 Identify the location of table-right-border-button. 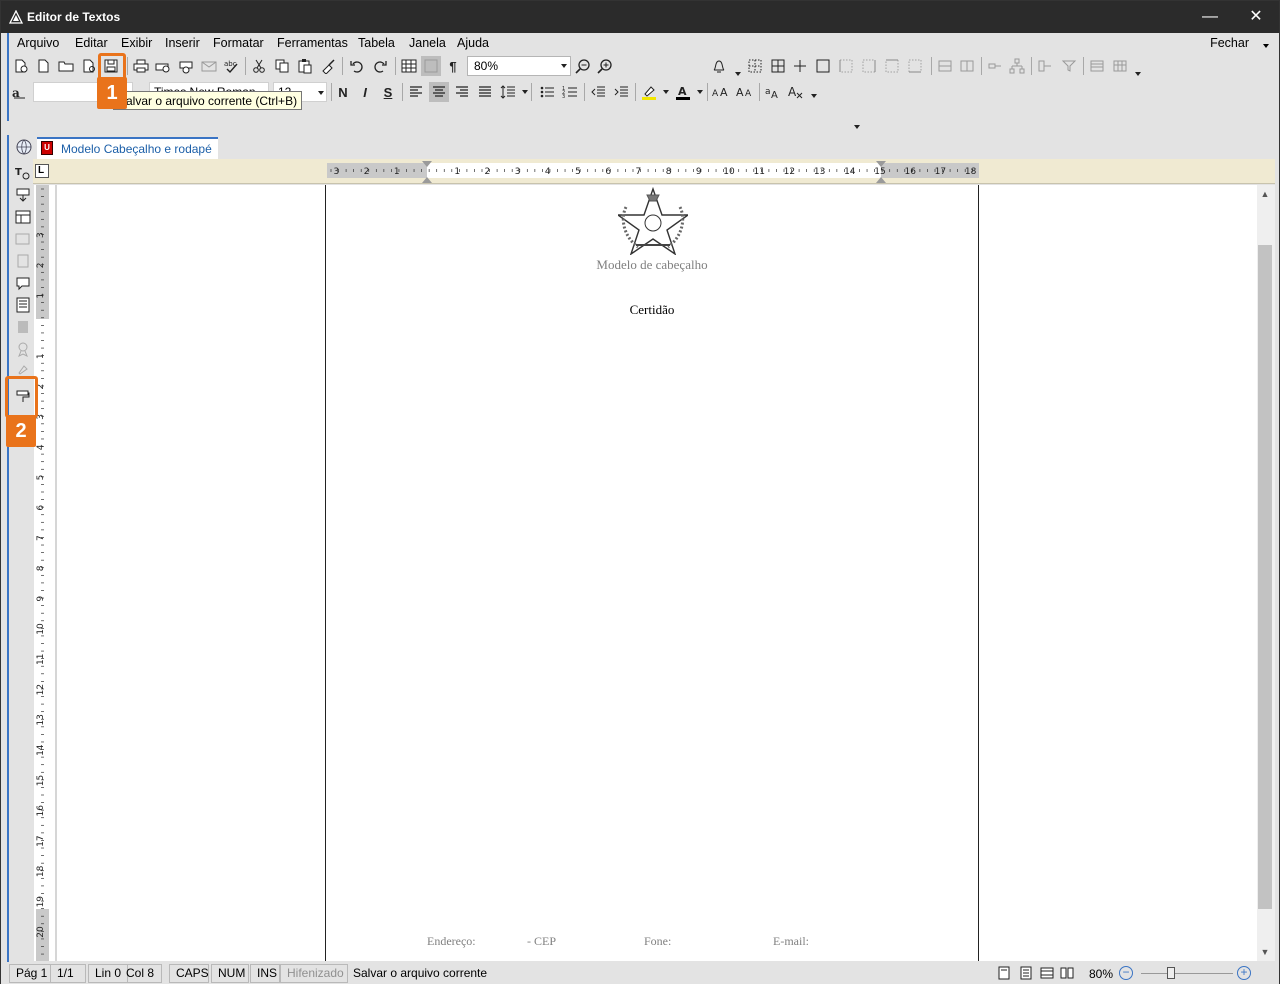
(869, 66).